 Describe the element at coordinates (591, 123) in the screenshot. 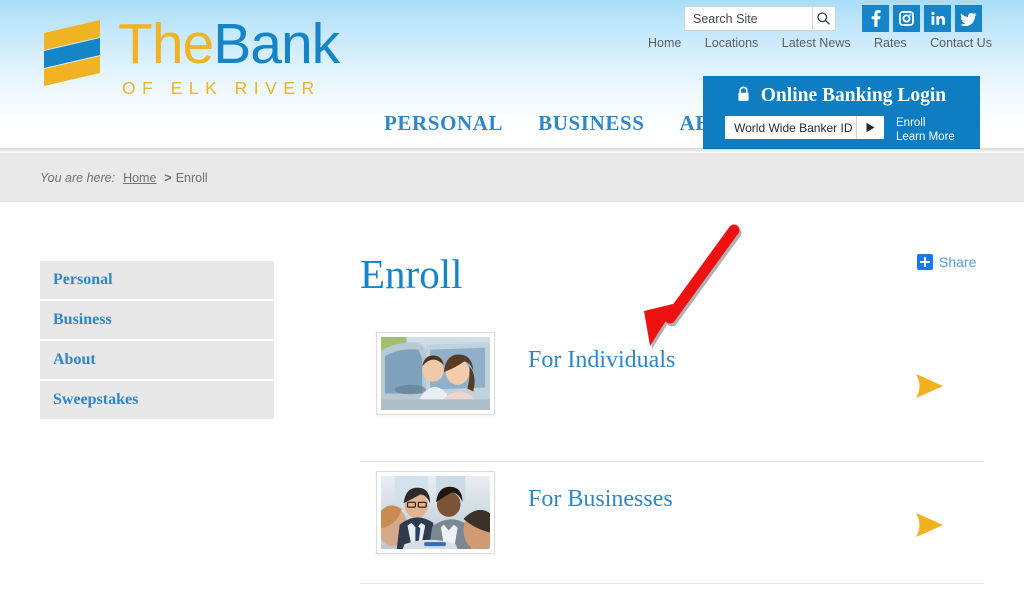

I see `main-nav-business: BUSINESS` at that location.